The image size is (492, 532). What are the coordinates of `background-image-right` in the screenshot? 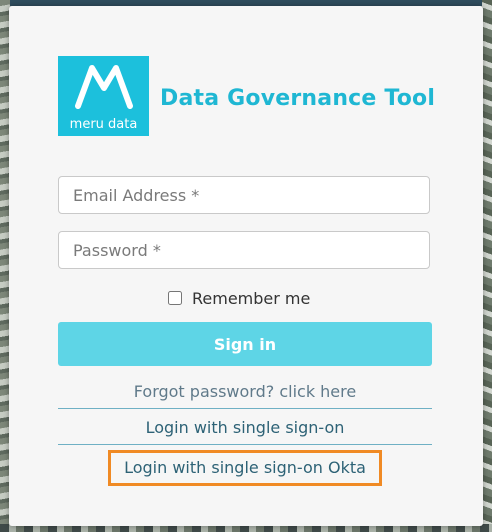 It's located at (487, 266).